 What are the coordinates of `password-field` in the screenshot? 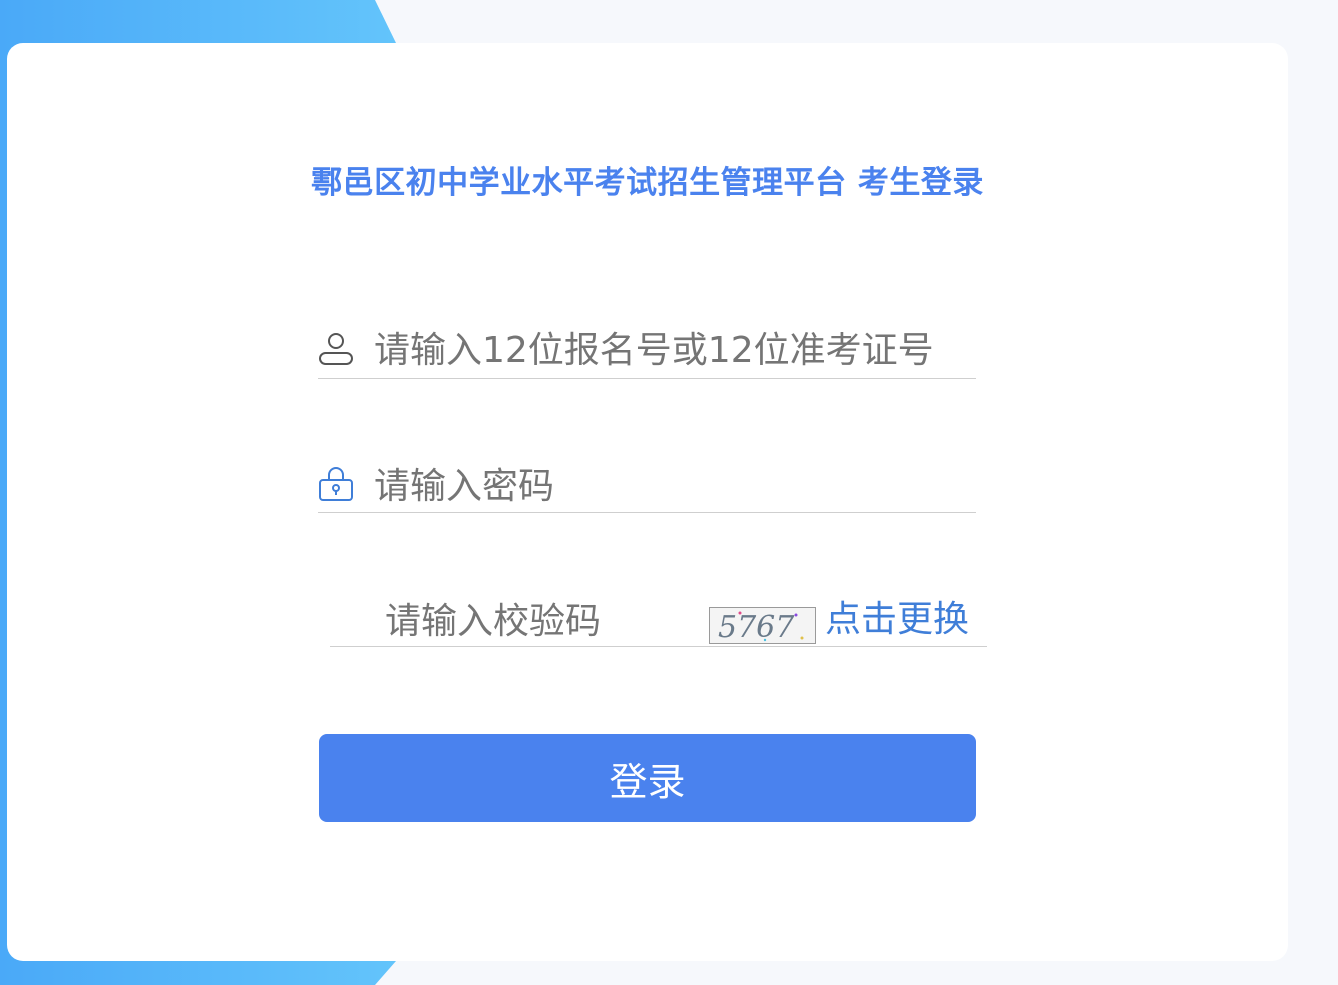 It's located at (647, 486).